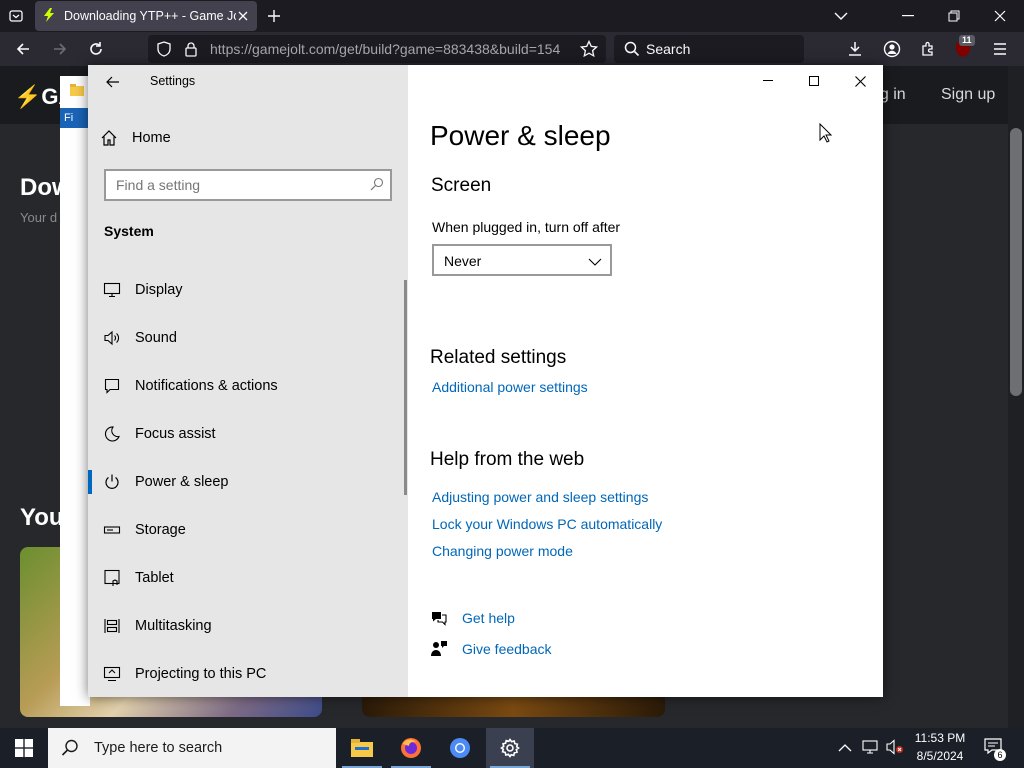  What do you see at coordinates (540, 497) in the screenshot?
I see `help-link-adjusting: Adjusting power and sleep settings` at bounding box center [540, 497].